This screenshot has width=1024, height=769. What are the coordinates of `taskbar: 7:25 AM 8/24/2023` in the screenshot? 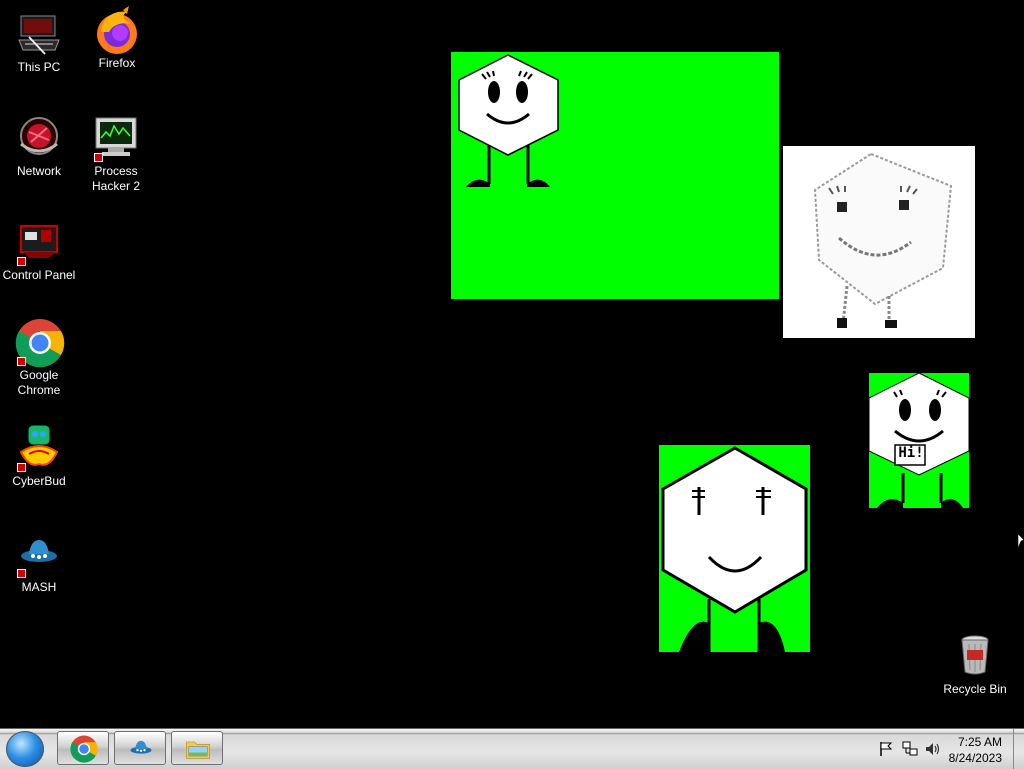 It's located at (512, 748).